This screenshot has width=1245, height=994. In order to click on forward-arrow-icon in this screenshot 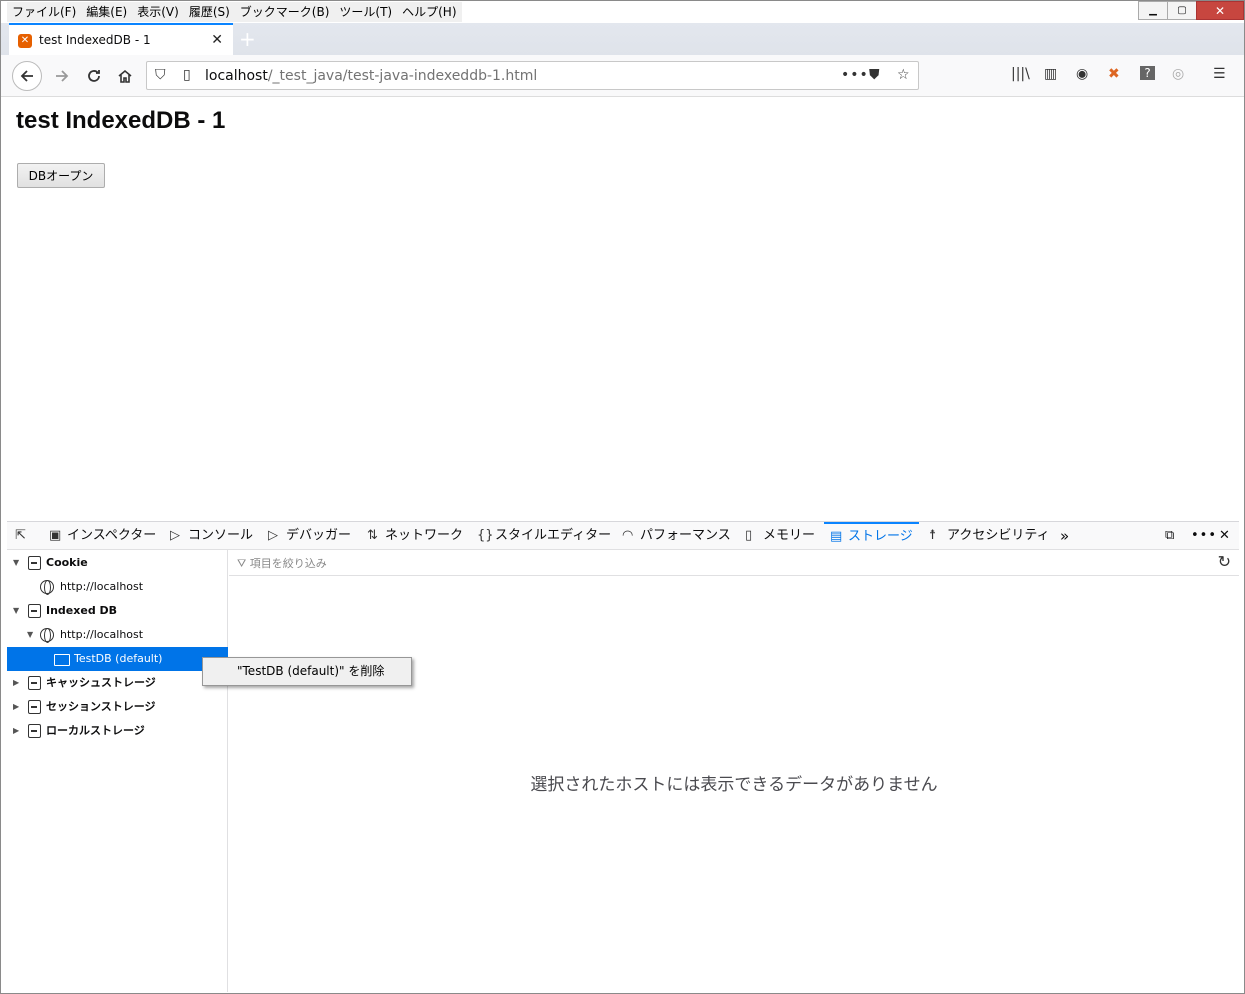, I will do `click(62, 76)`.